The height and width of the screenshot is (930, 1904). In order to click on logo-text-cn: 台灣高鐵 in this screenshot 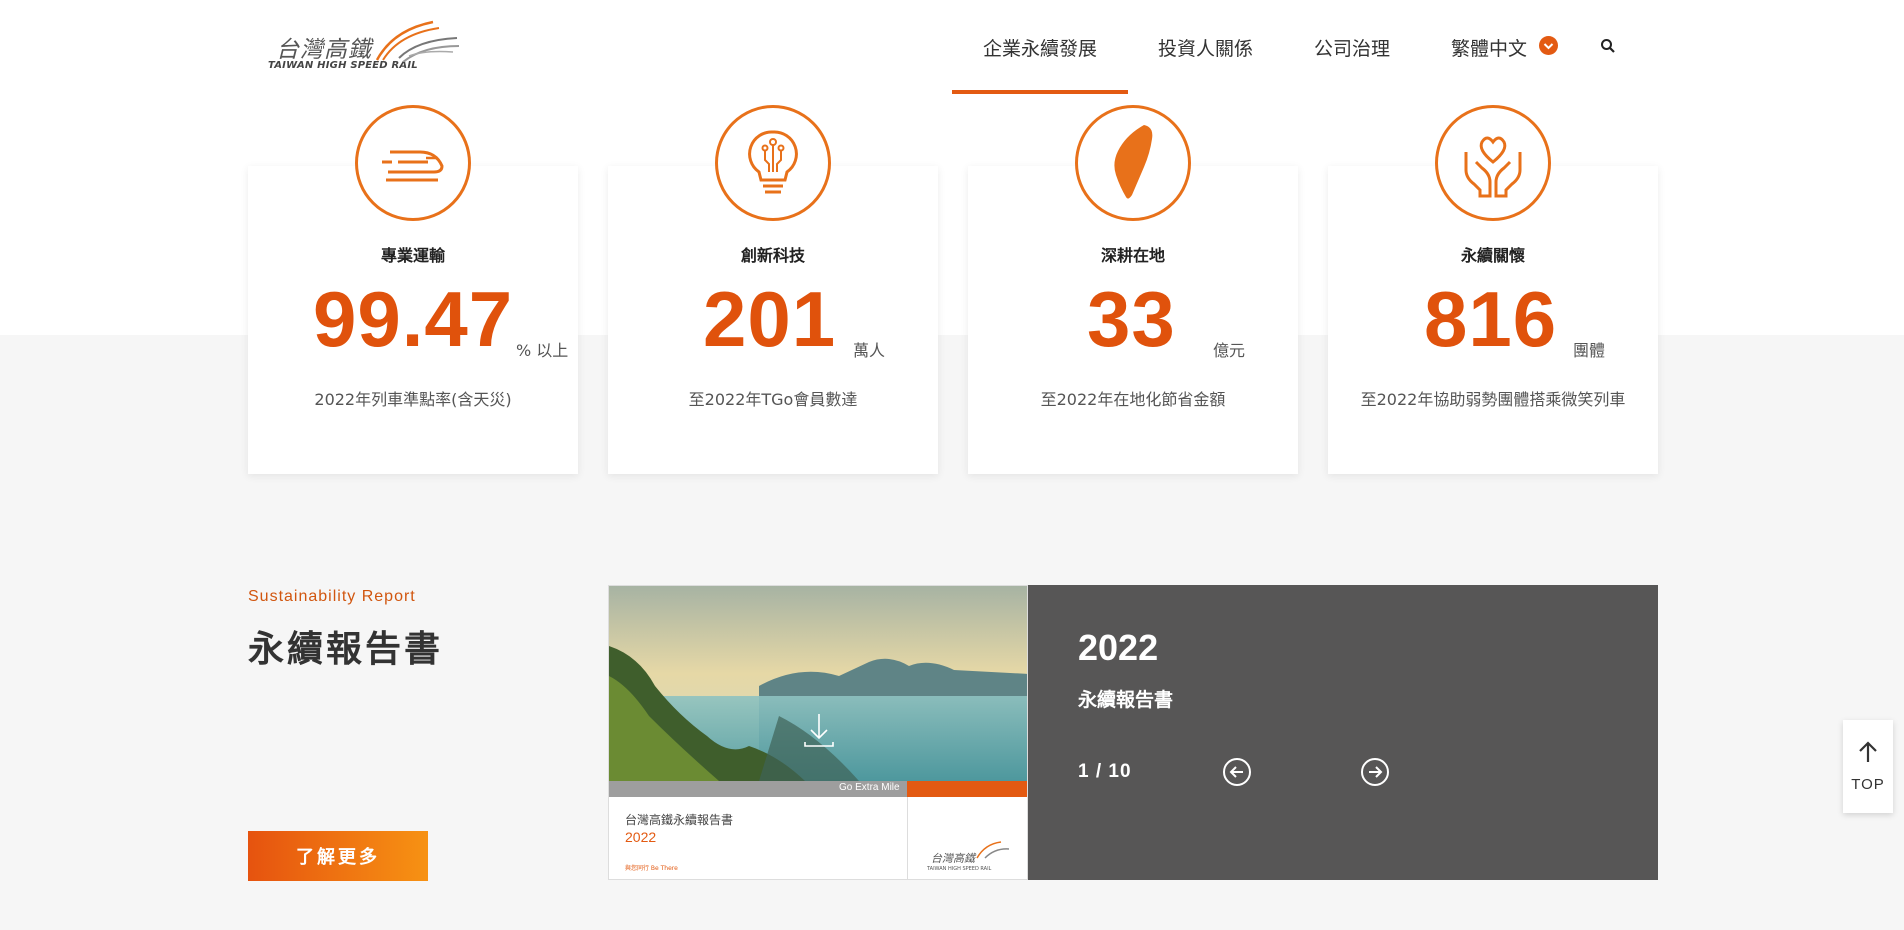, I will do `click(324, 50)`.